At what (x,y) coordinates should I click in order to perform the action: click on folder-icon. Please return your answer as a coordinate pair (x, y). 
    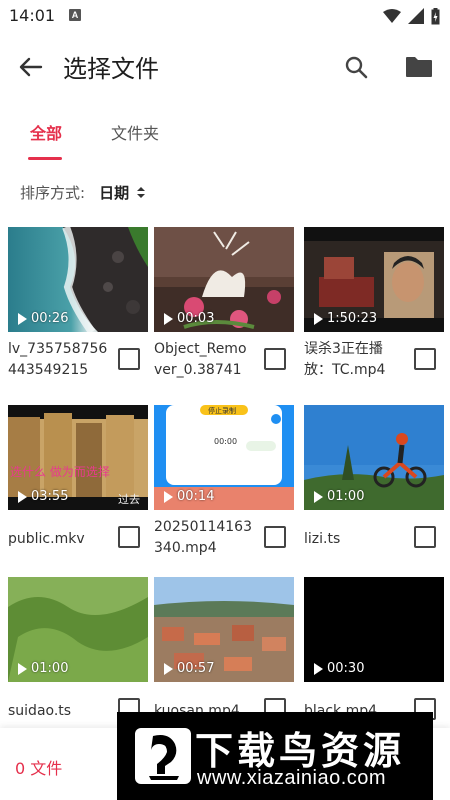
    Looking at the image, I should click on (419, 67).